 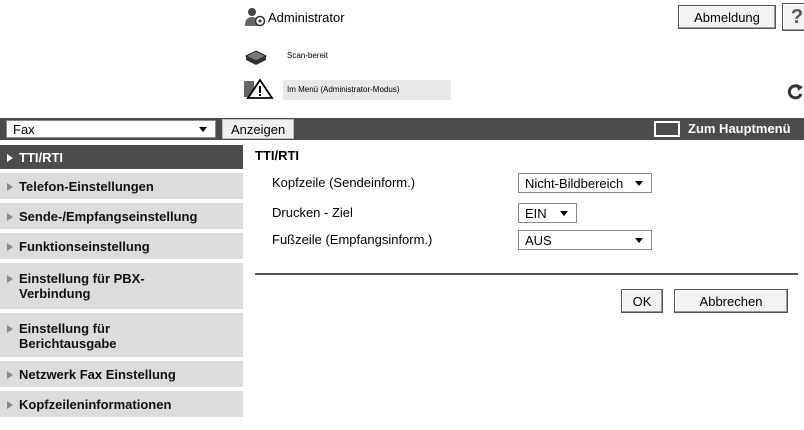 I want to click on sidebar-item-pbx: Einstellung für PBX-Verbindung, so click(x=121, y=287).